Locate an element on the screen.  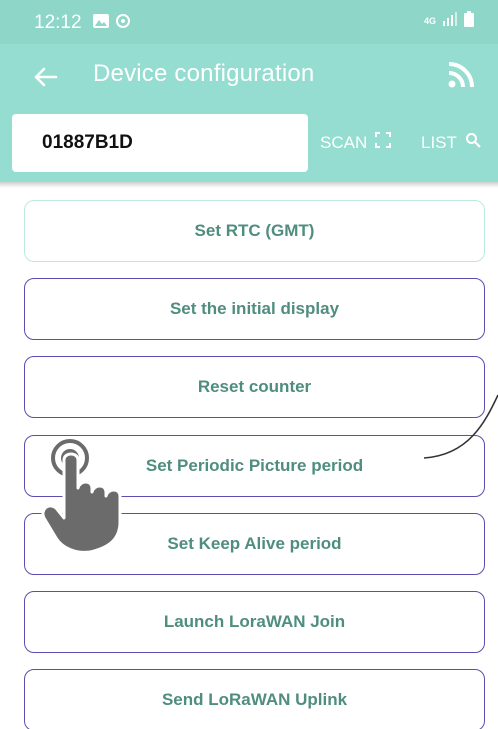
device-id-field is located at coordinates (160, 143).